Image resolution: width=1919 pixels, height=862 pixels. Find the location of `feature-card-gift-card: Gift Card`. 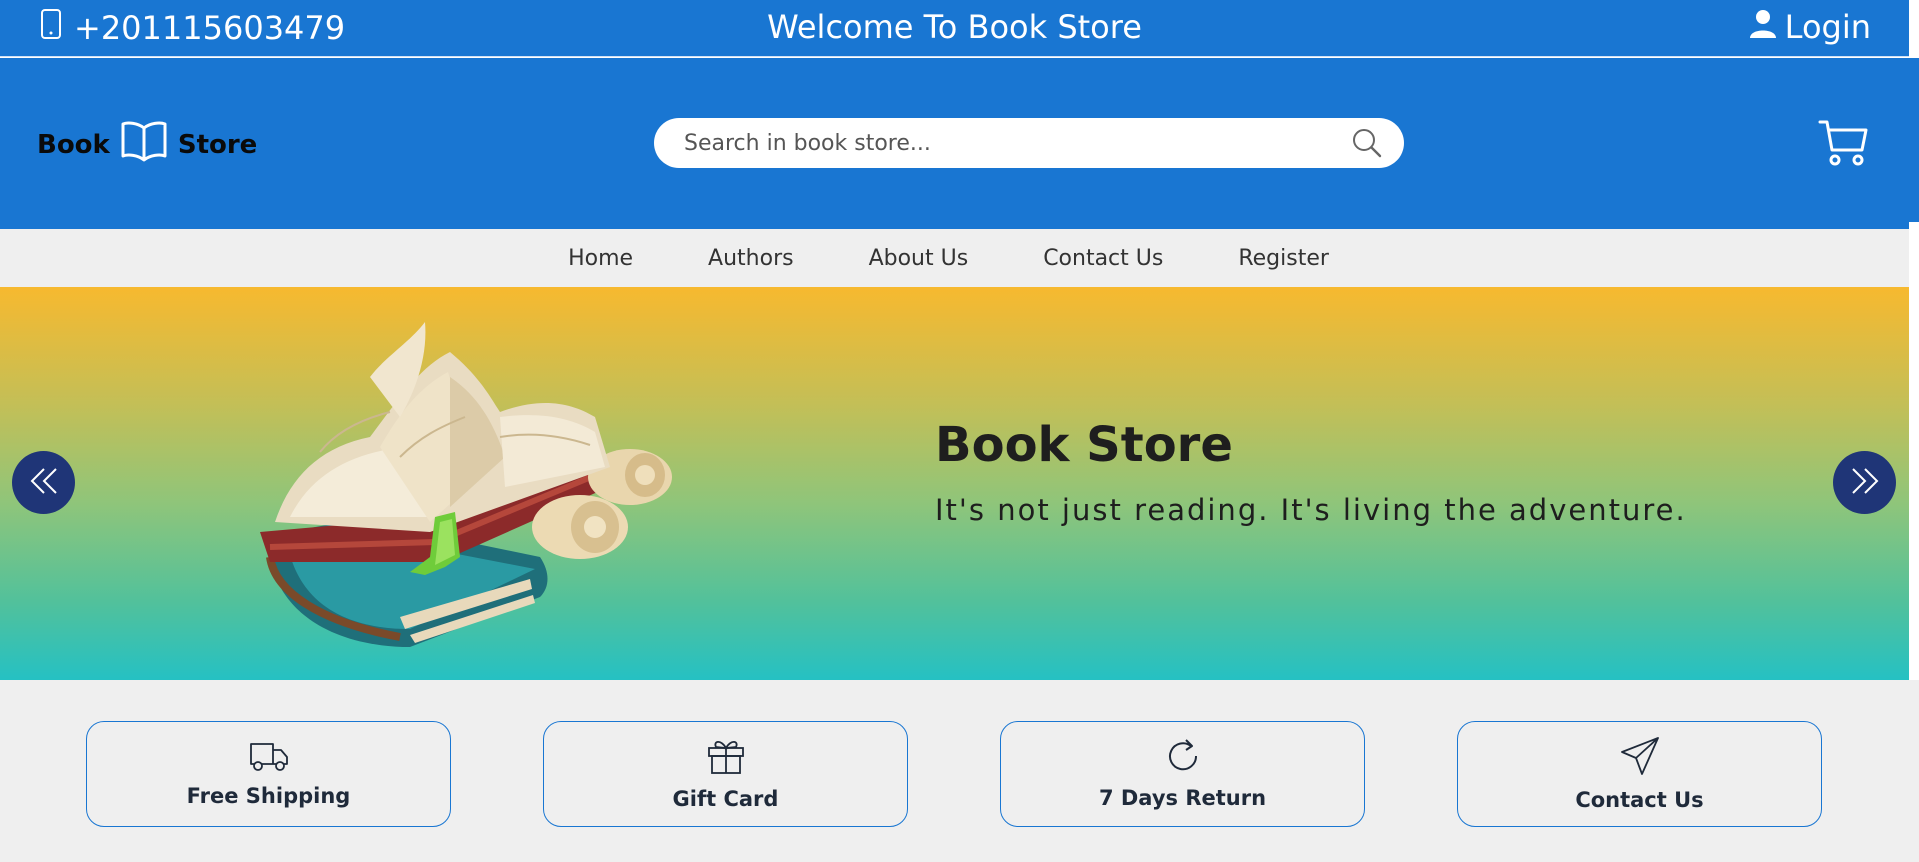

feature-card-gift-card: Gift Card is located at coordinates (725, 774).